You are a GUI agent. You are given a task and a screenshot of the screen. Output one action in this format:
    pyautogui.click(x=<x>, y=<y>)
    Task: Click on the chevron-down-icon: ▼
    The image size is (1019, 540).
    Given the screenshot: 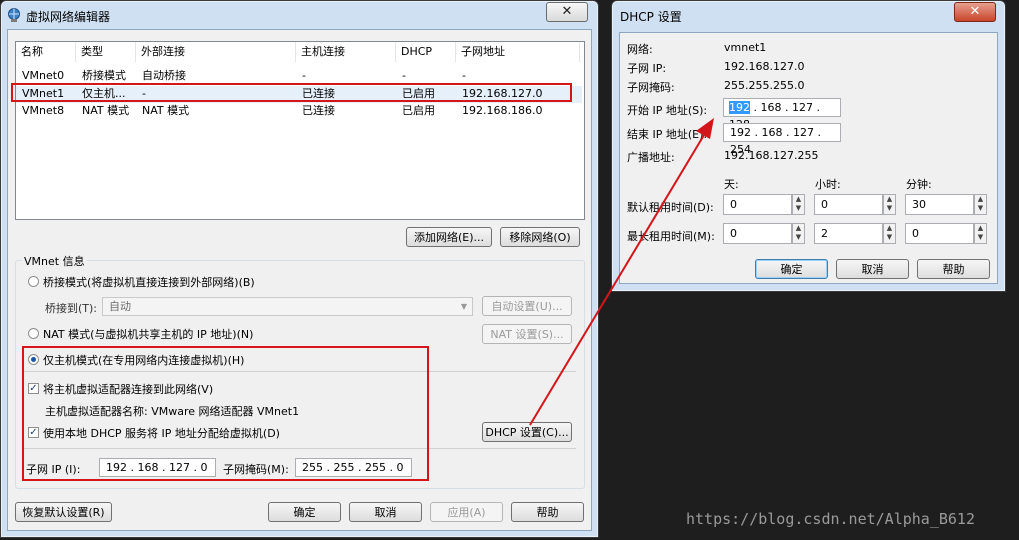 What is the action you would take?
    pyautogui.click(x=463, y=306)
    